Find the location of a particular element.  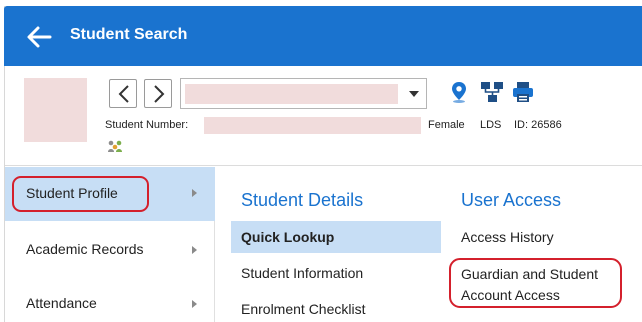

redacted-student-name is located at coordinates (291, 94).